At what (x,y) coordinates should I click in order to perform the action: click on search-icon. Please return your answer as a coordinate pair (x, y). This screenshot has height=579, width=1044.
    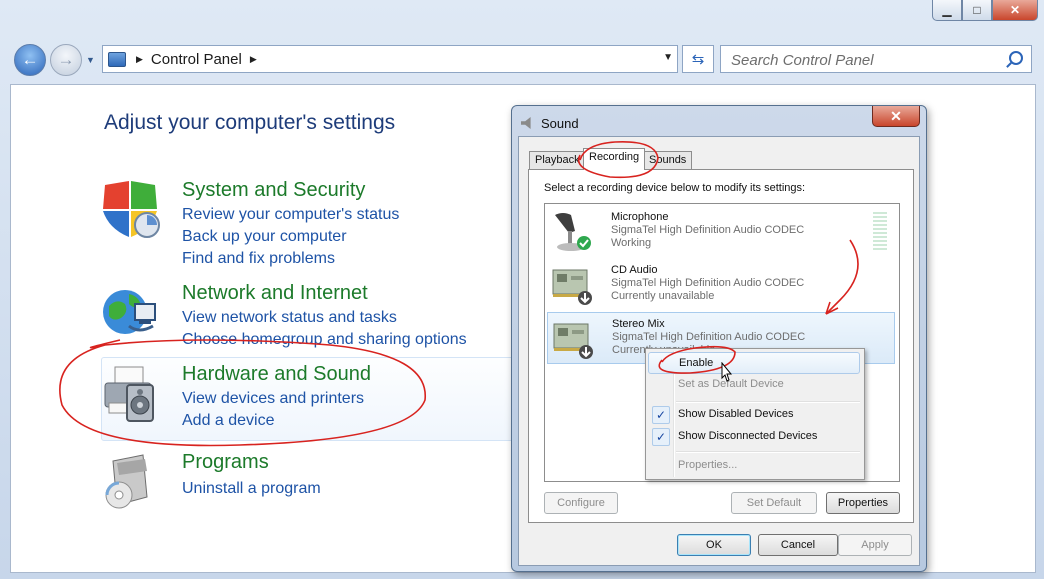
    Looking at the image, I should click on (1016, 58).